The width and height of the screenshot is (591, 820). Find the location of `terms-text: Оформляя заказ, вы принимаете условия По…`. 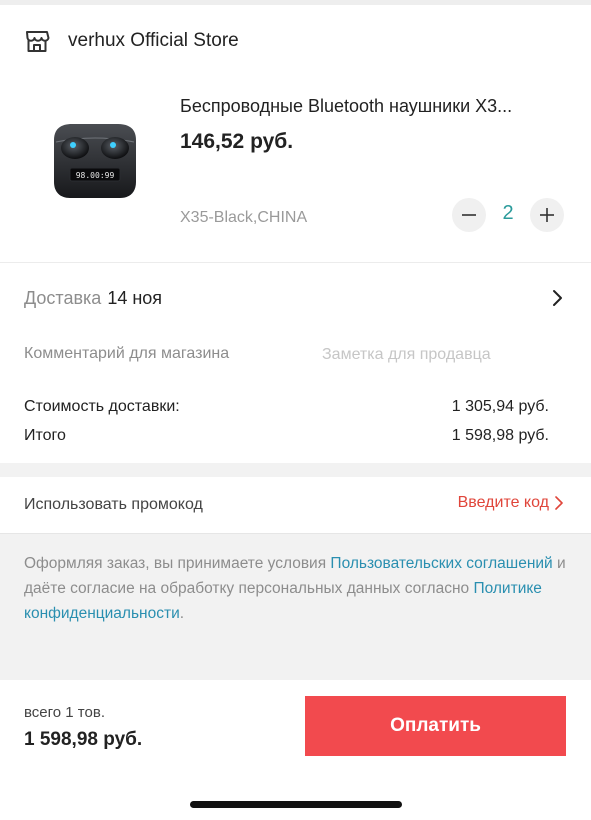

terms-text: Оформляя заказ, вы принимаете условия По… is located at coordinates (298, 588).